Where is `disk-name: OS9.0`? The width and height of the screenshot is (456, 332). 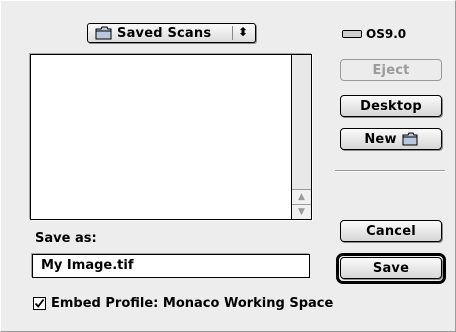
disk-name: OS9.0 is located at coordinates (386, 34).